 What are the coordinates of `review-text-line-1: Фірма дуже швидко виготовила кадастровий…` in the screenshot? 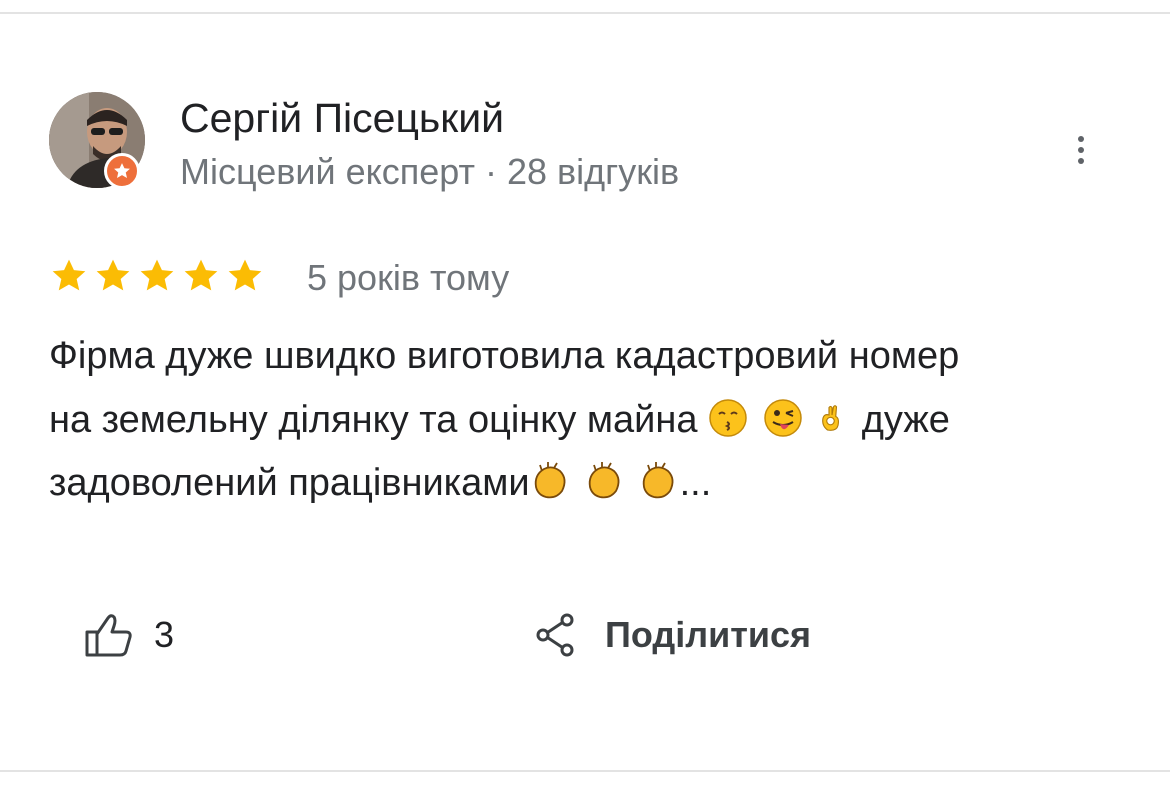 It's located at (504, 356).